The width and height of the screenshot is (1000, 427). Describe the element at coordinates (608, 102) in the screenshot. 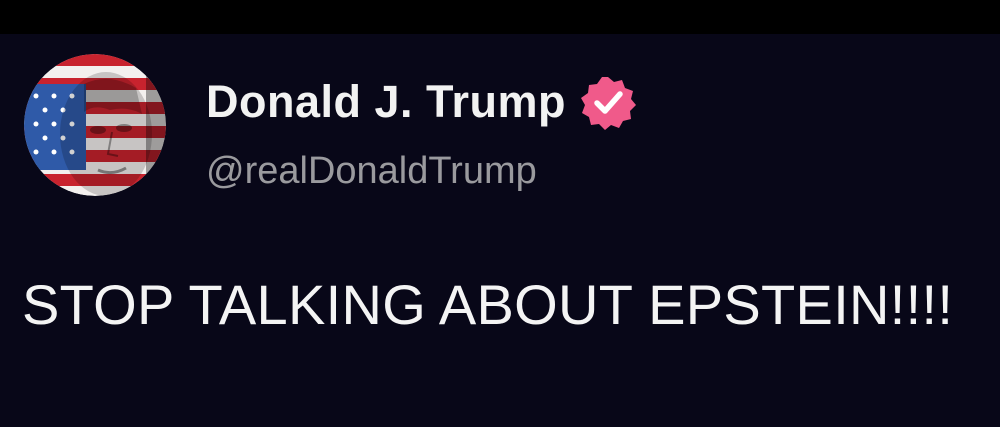

I see `verified-badge-icon` at that location.